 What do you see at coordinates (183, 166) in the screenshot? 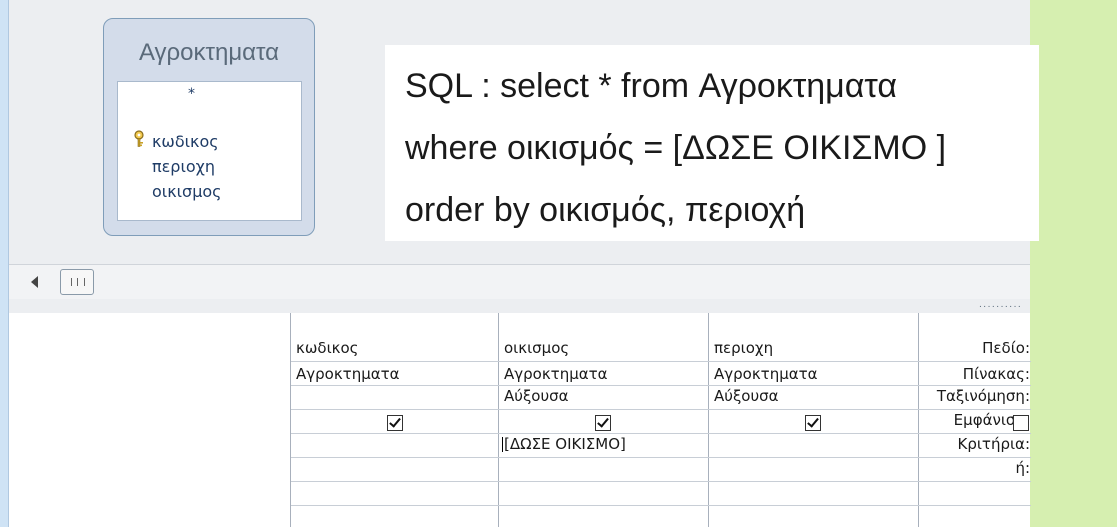
I see `field-item-perioxi: περιοχη` at bounding box center [183, 166].